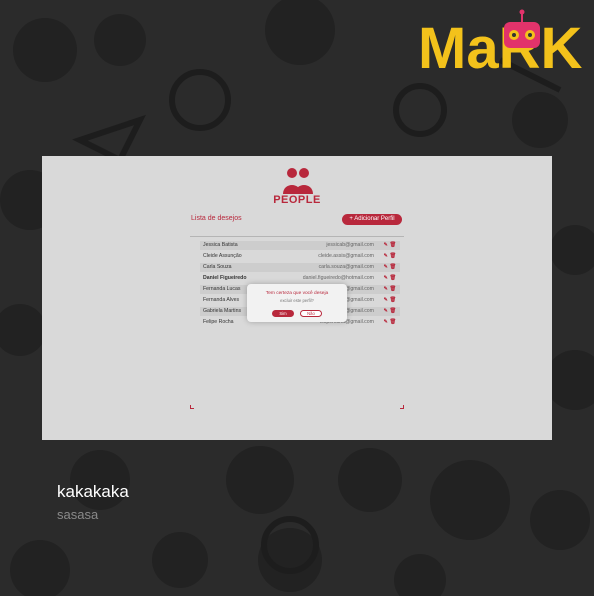 This screenshot has width=594, height=596. Describe the element at coordinates (297, 293) in the screenshot. I see `dialog-message: Tem certeza que você deseja` at that location.